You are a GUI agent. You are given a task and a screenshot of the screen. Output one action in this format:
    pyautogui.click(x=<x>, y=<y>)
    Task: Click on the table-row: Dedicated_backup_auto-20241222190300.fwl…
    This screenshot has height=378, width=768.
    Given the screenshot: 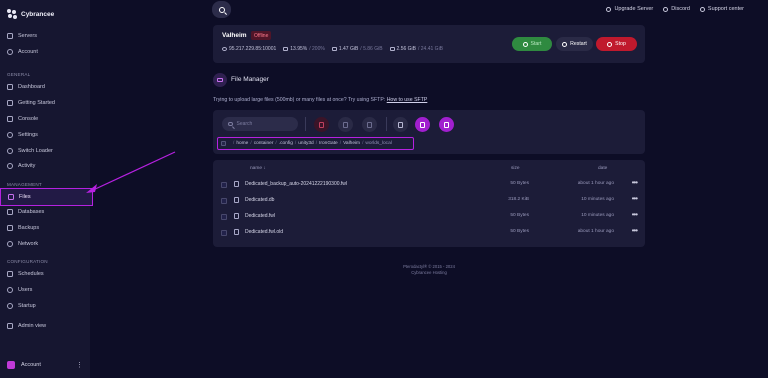 What is the action you would take?
    pyautogui.click(x=429, y=185)
    